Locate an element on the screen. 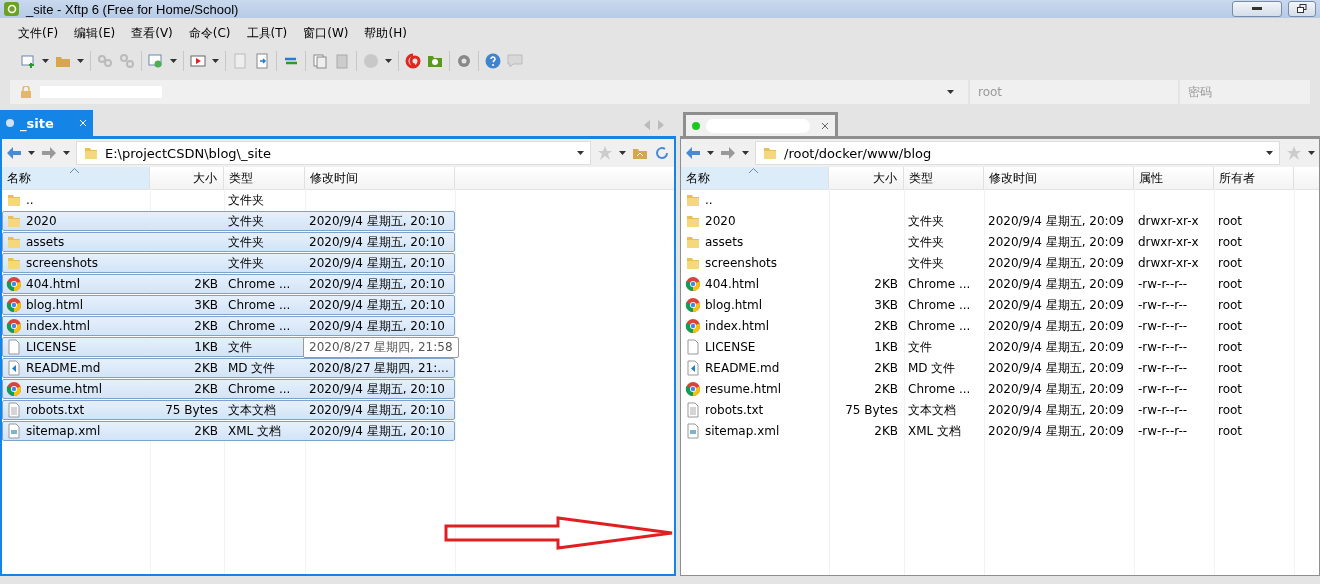 Image resolution: width=1320 pixels, height=584 pixels. table-cell: 文件夹 is located at coordinates (246, 242).